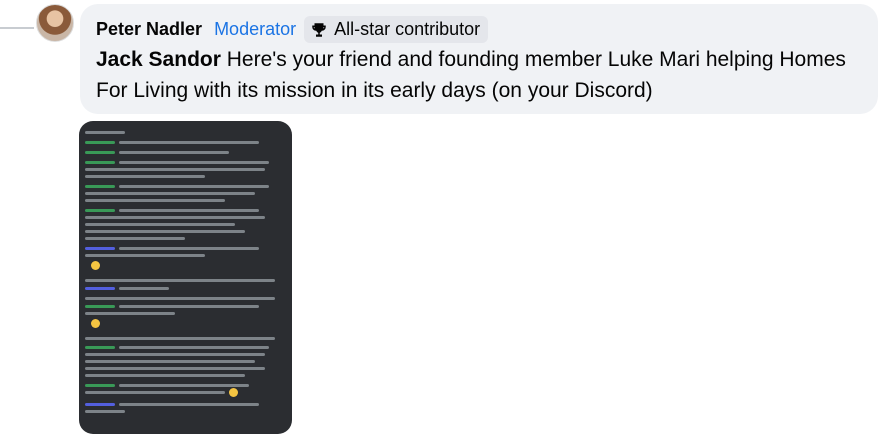 The image size is (887, 440). I want to click on reply-thread-line, so click(17, 28).